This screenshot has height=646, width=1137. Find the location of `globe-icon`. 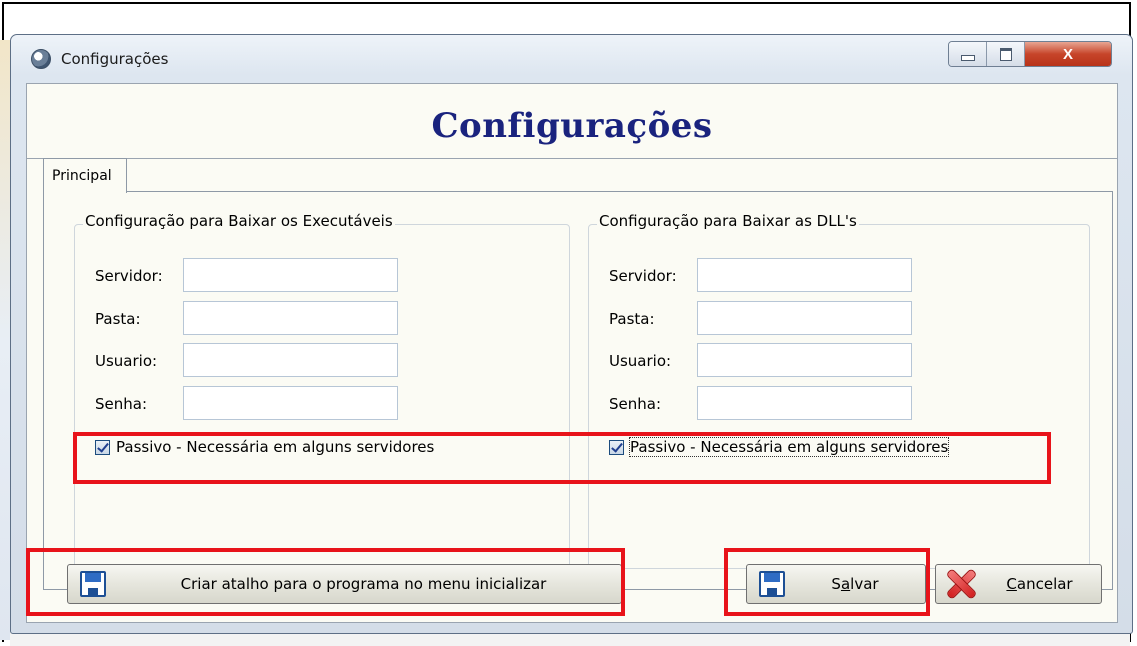

globe-icon is located at coordinates (41, 59).